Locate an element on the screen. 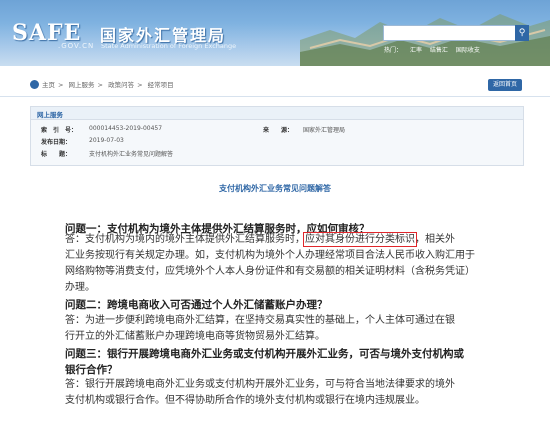 Image resolution: width=550 pixels, height=422 pixels. hot-link-fx: 结售汇 is located at coordinates (439, 50).